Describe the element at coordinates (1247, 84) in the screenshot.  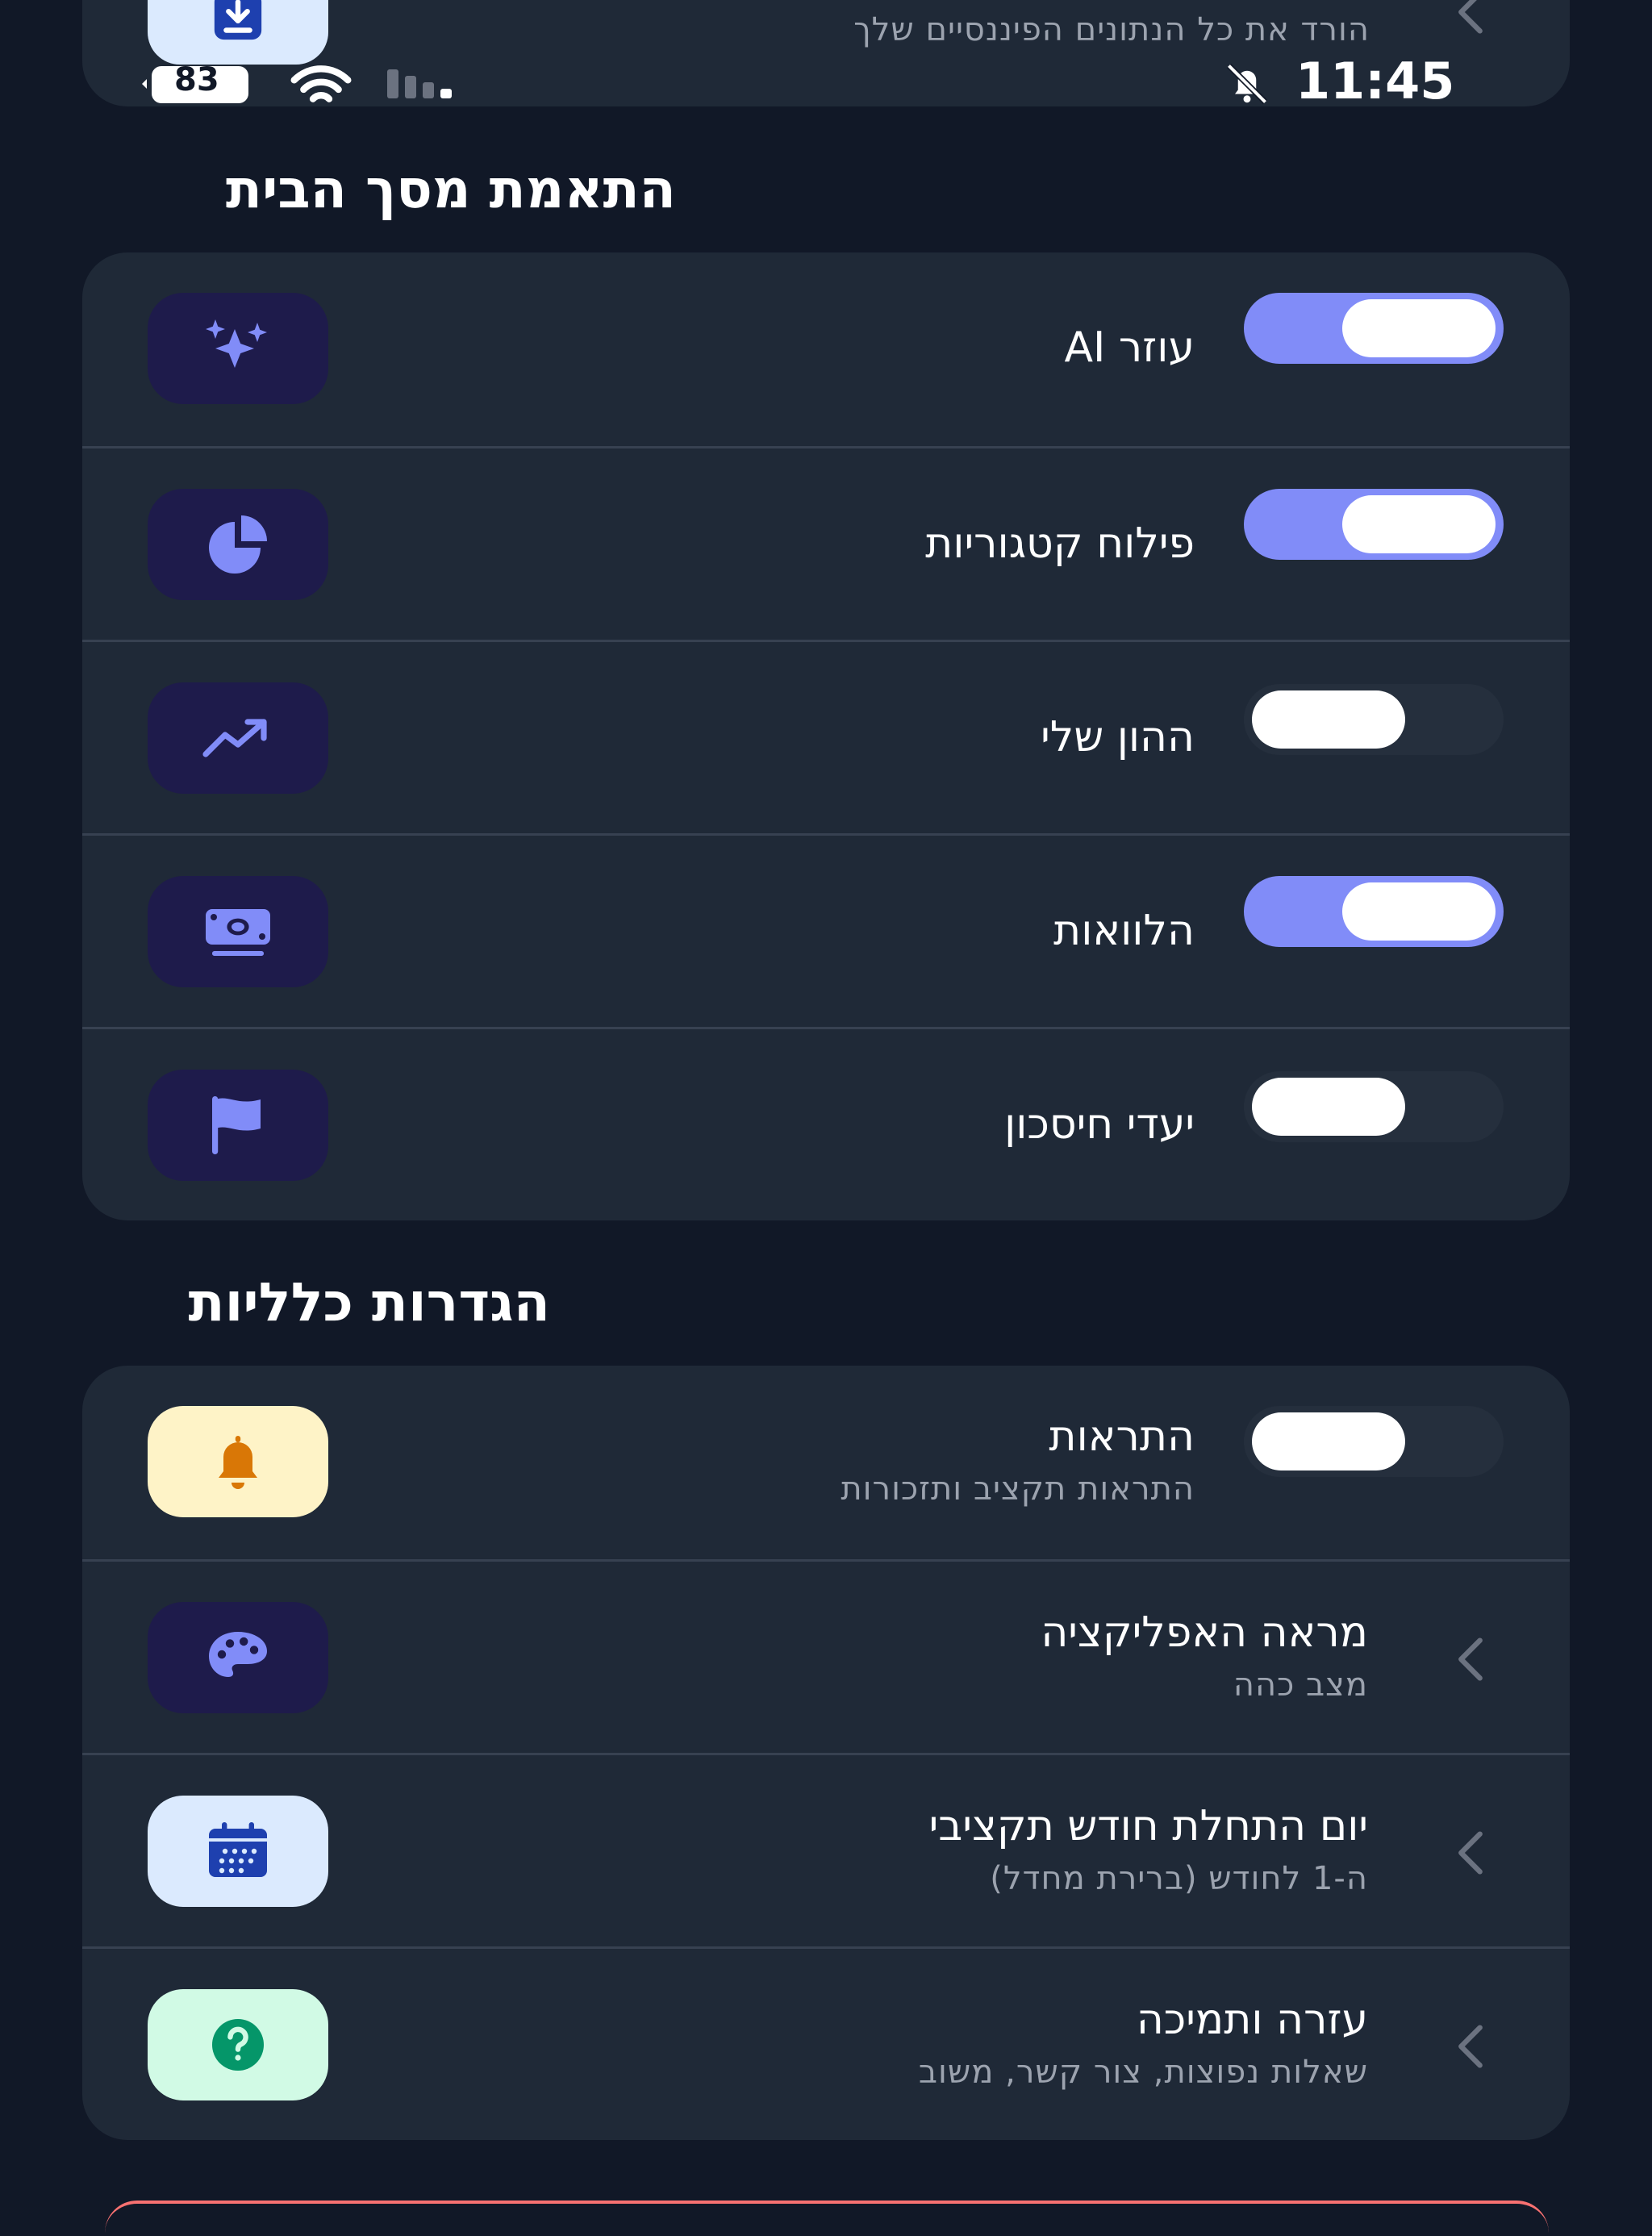
I see `bell-off-icon` at that location.